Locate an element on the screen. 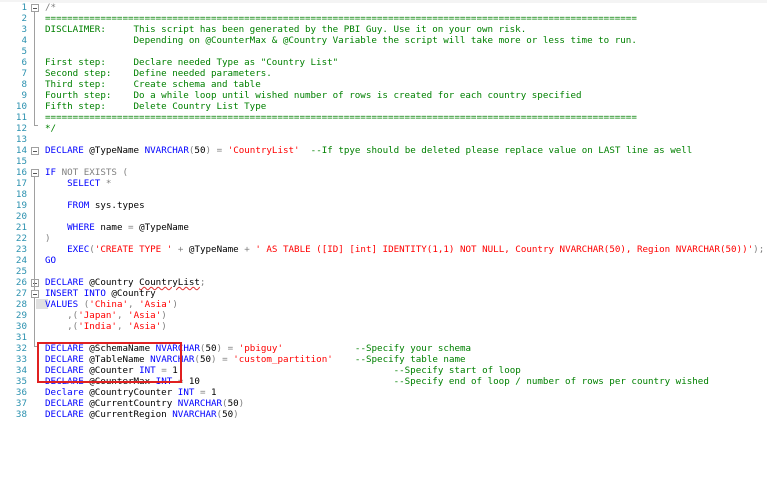 The image size is (767, 483). code-line: 38 DECLARE @CurrentRegion NVARCHAR(50) is located at coordinates (383, 414).